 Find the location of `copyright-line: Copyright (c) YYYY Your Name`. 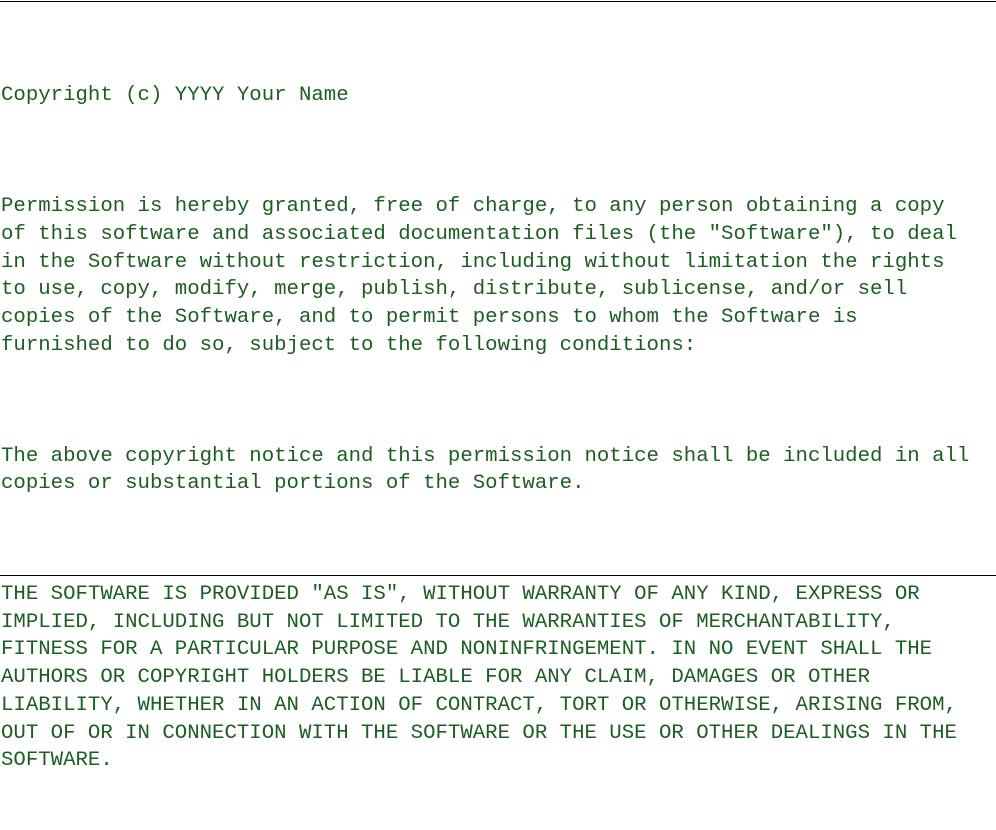

copyright-line: Copyright (c) YYYY Your Name is located at coordinates (175, 96).